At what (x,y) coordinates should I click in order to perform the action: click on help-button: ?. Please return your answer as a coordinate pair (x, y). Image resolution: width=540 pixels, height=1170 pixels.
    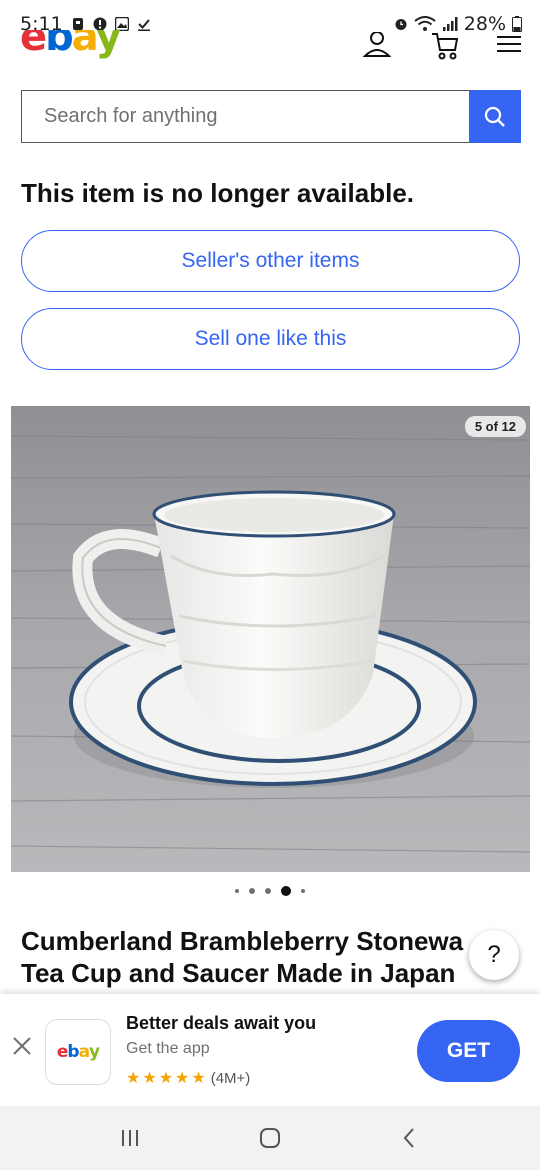
    Looking at the image, I should click on (494, 955).